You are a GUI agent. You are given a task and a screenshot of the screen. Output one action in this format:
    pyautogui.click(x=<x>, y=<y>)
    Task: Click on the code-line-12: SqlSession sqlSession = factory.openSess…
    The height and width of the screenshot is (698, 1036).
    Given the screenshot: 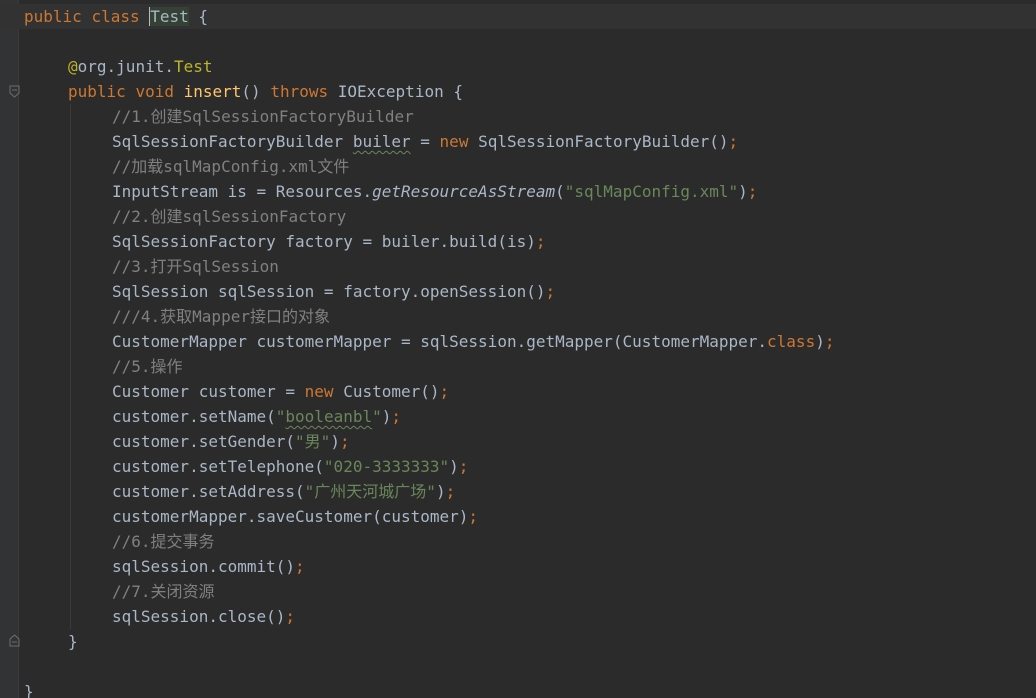 What is the action you would take?
    pyautogui.click(x=530, y=291)
    